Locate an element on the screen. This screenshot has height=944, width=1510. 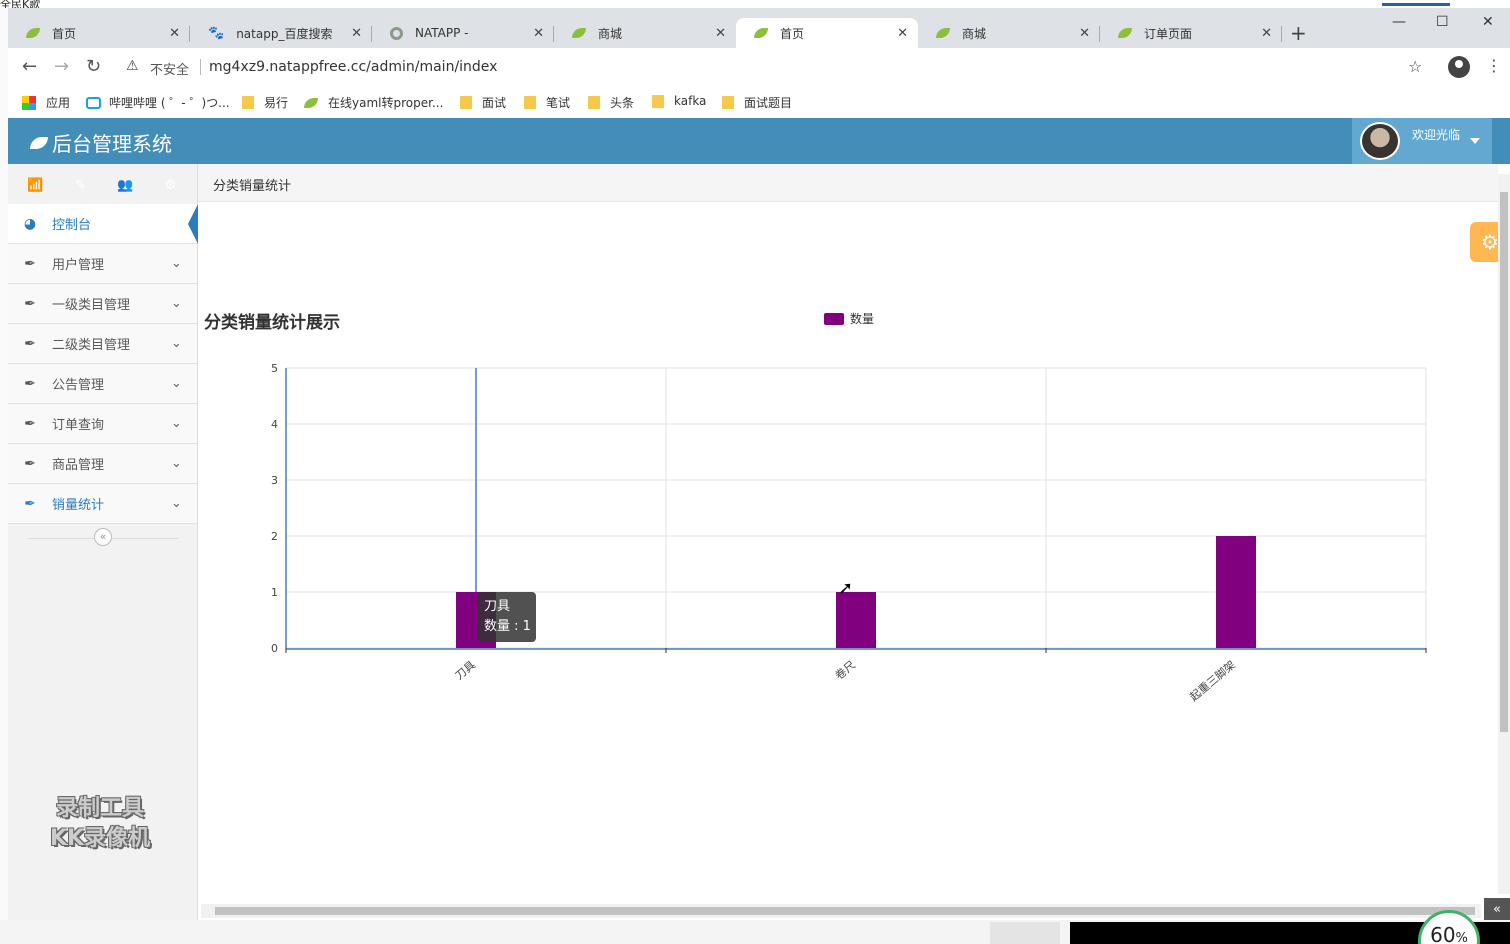
user-menu: 欢迎光临 is located at coordinates (1422, 141).